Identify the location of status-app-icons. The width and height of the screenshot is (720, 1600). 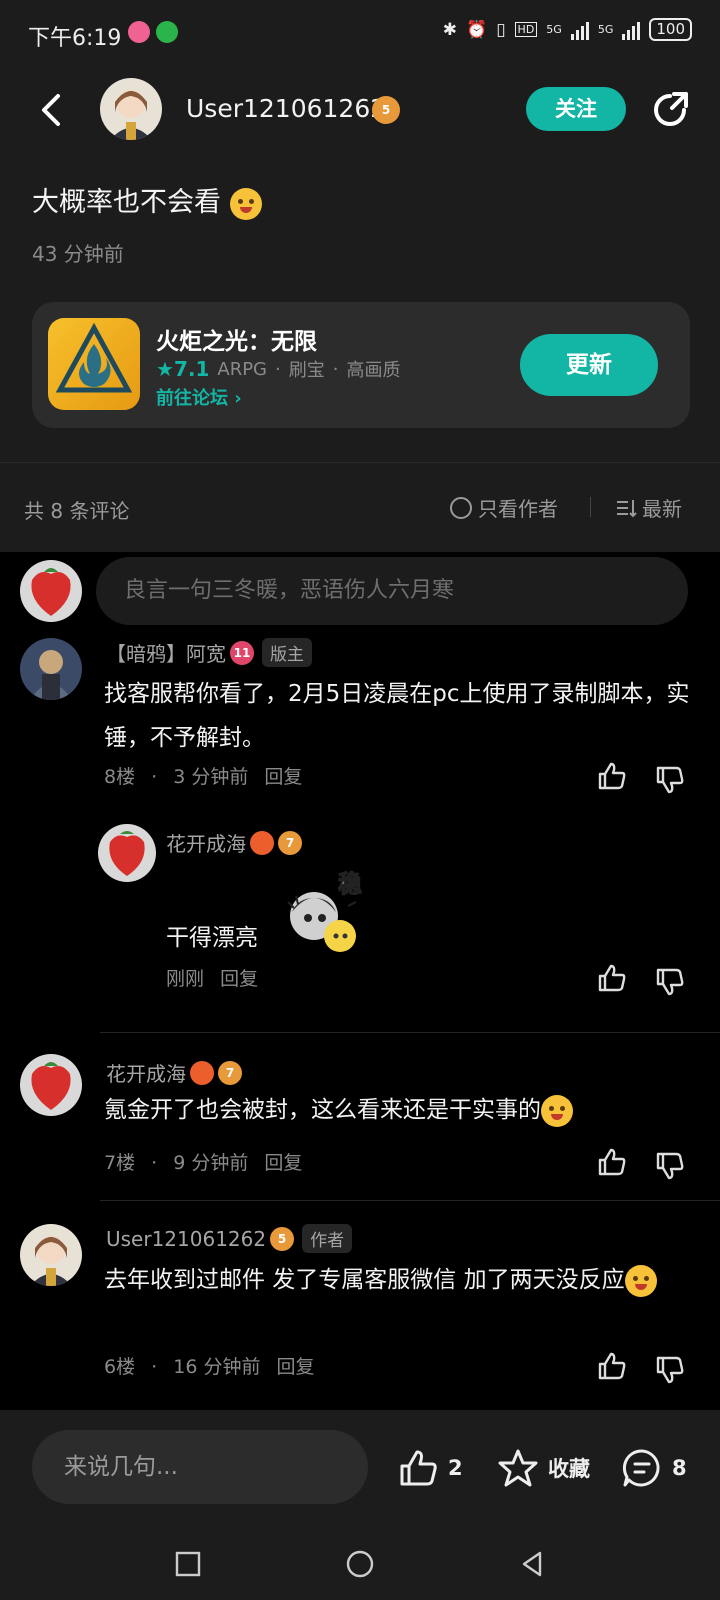
(153, 32).